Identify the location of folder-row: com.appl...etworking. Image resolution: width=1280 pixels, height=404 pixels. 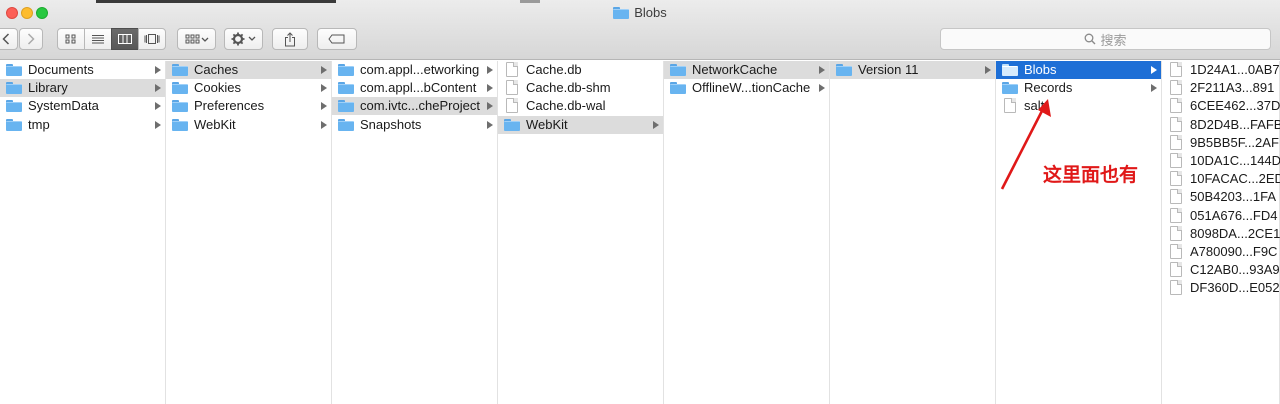
(414, 70).